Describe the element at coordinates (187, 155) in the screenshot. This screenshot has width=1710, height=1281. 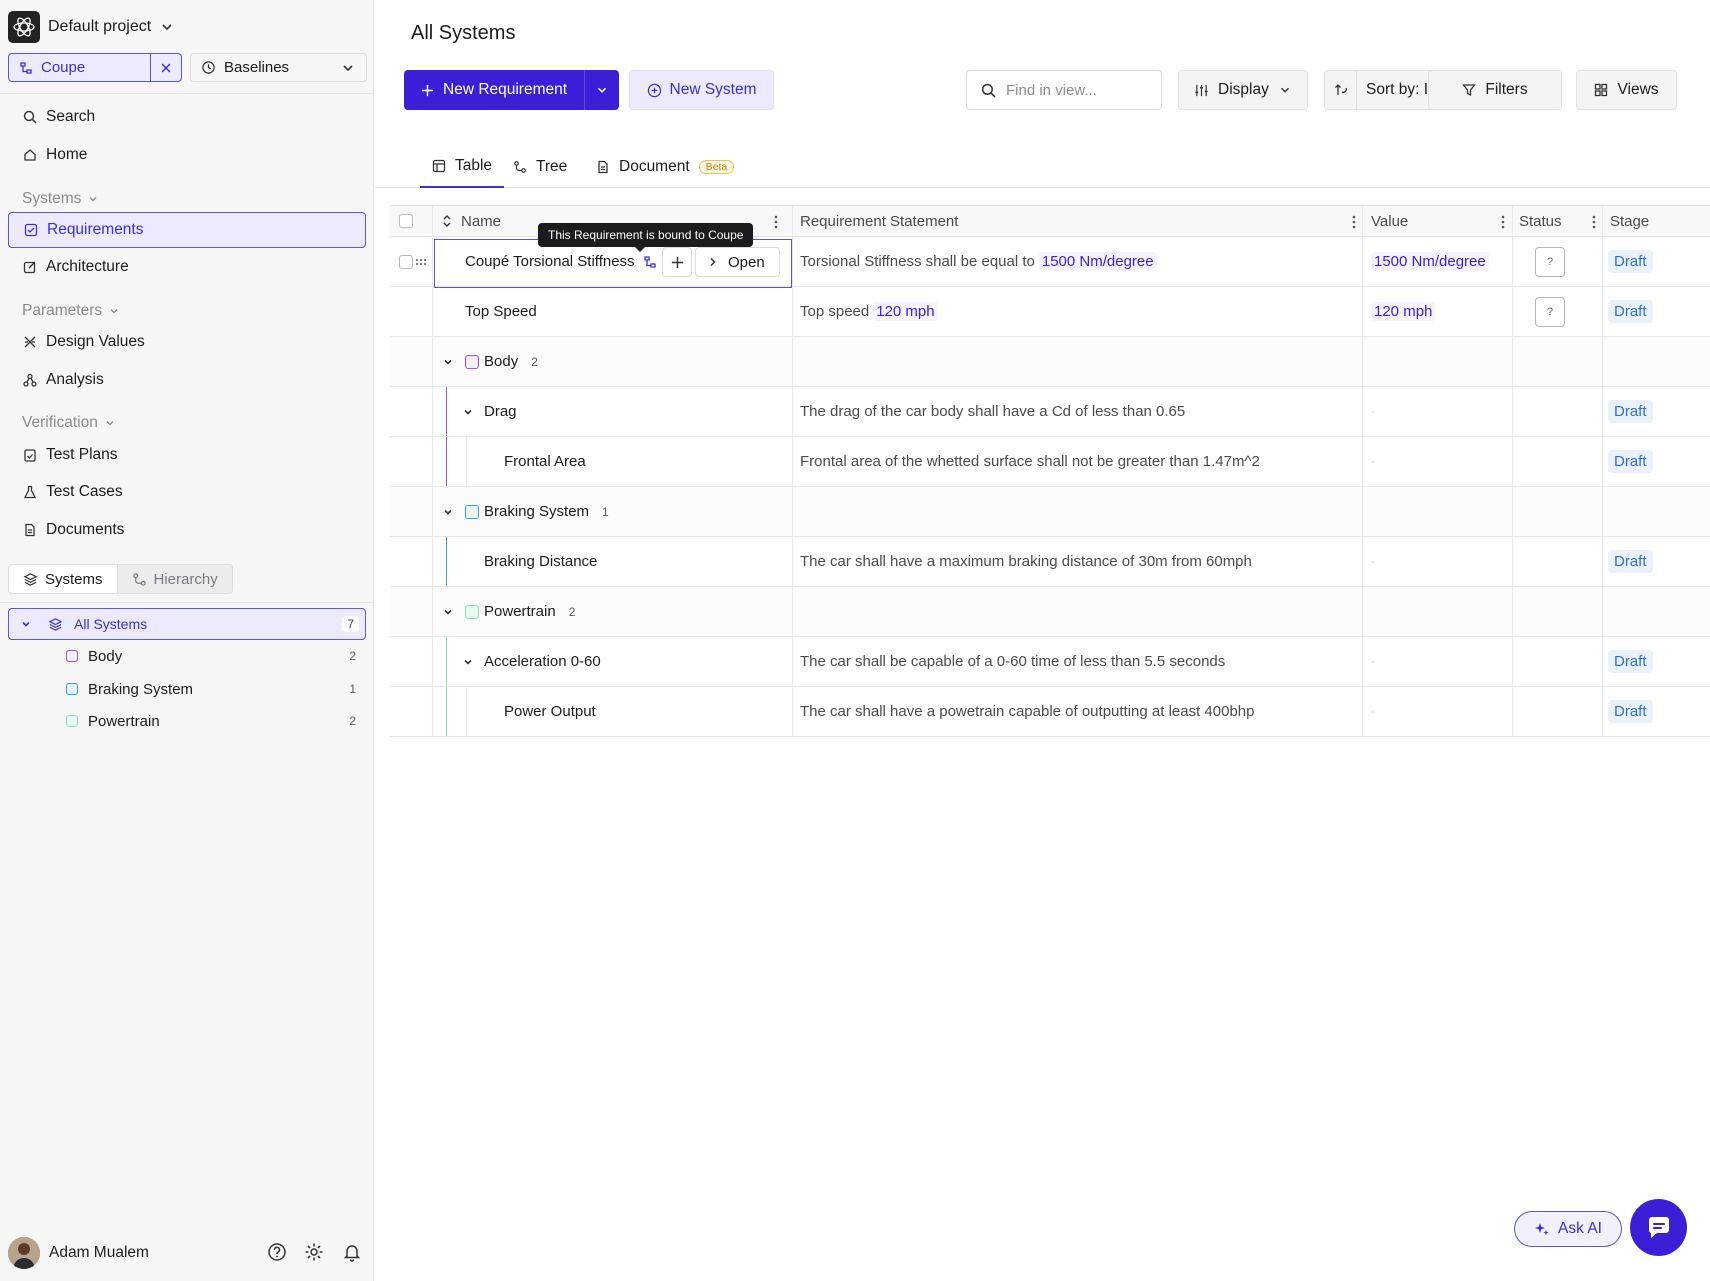
I see `nav-home: Home` at that location.